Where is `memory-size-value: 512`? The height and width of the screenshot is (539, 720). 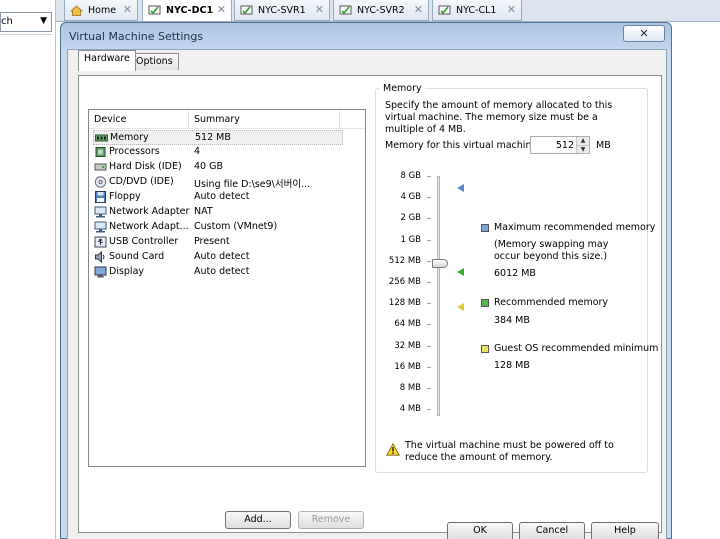
memory-size-value: 512 is located at coordinates (564, 145).